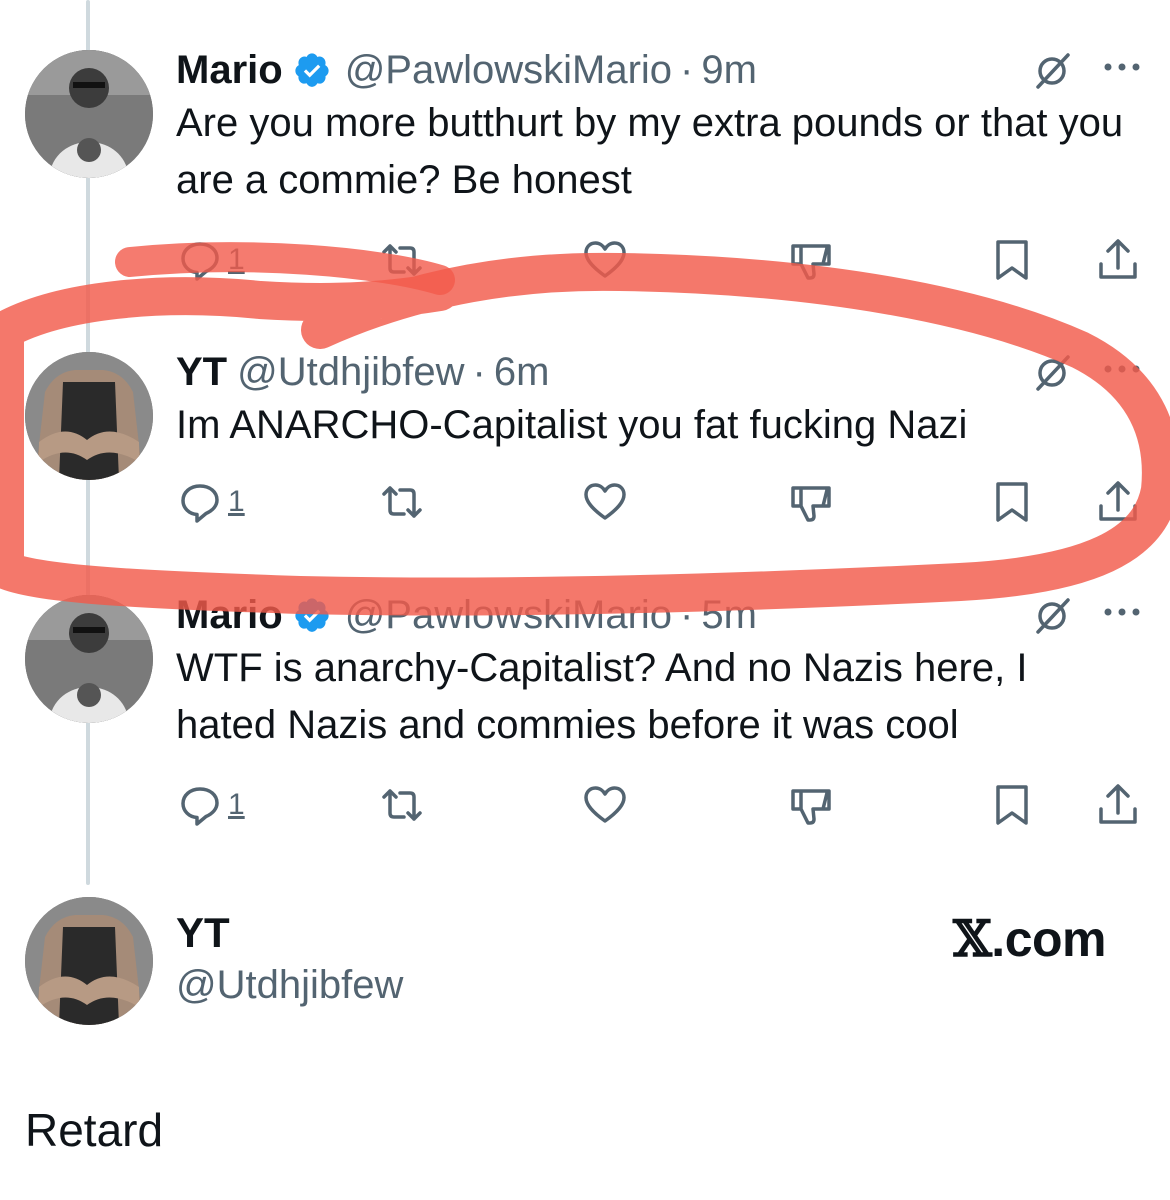 Image resolution: width=1170 pixels, height=1200 pixels. What do you see at coordinates (203, 932) in the screenshot?
I see `user-display-name: YT` at bounding box center [203, 932].